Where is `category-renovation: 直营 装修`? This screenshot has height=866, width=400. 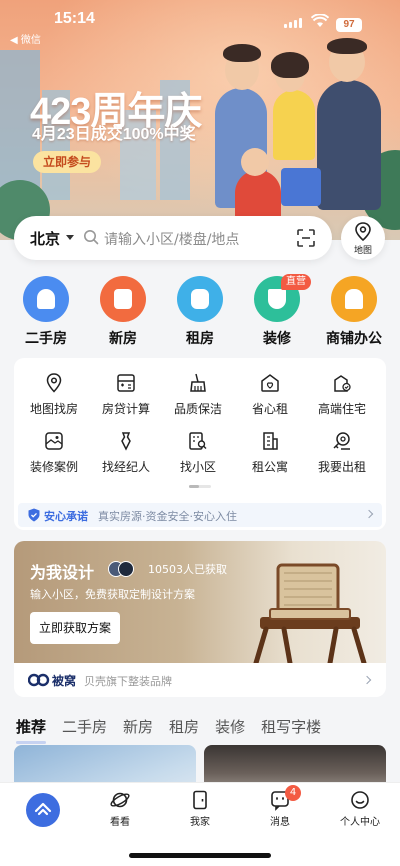
category-renovation: 直营 装修 is located at coordinates (277, 311).